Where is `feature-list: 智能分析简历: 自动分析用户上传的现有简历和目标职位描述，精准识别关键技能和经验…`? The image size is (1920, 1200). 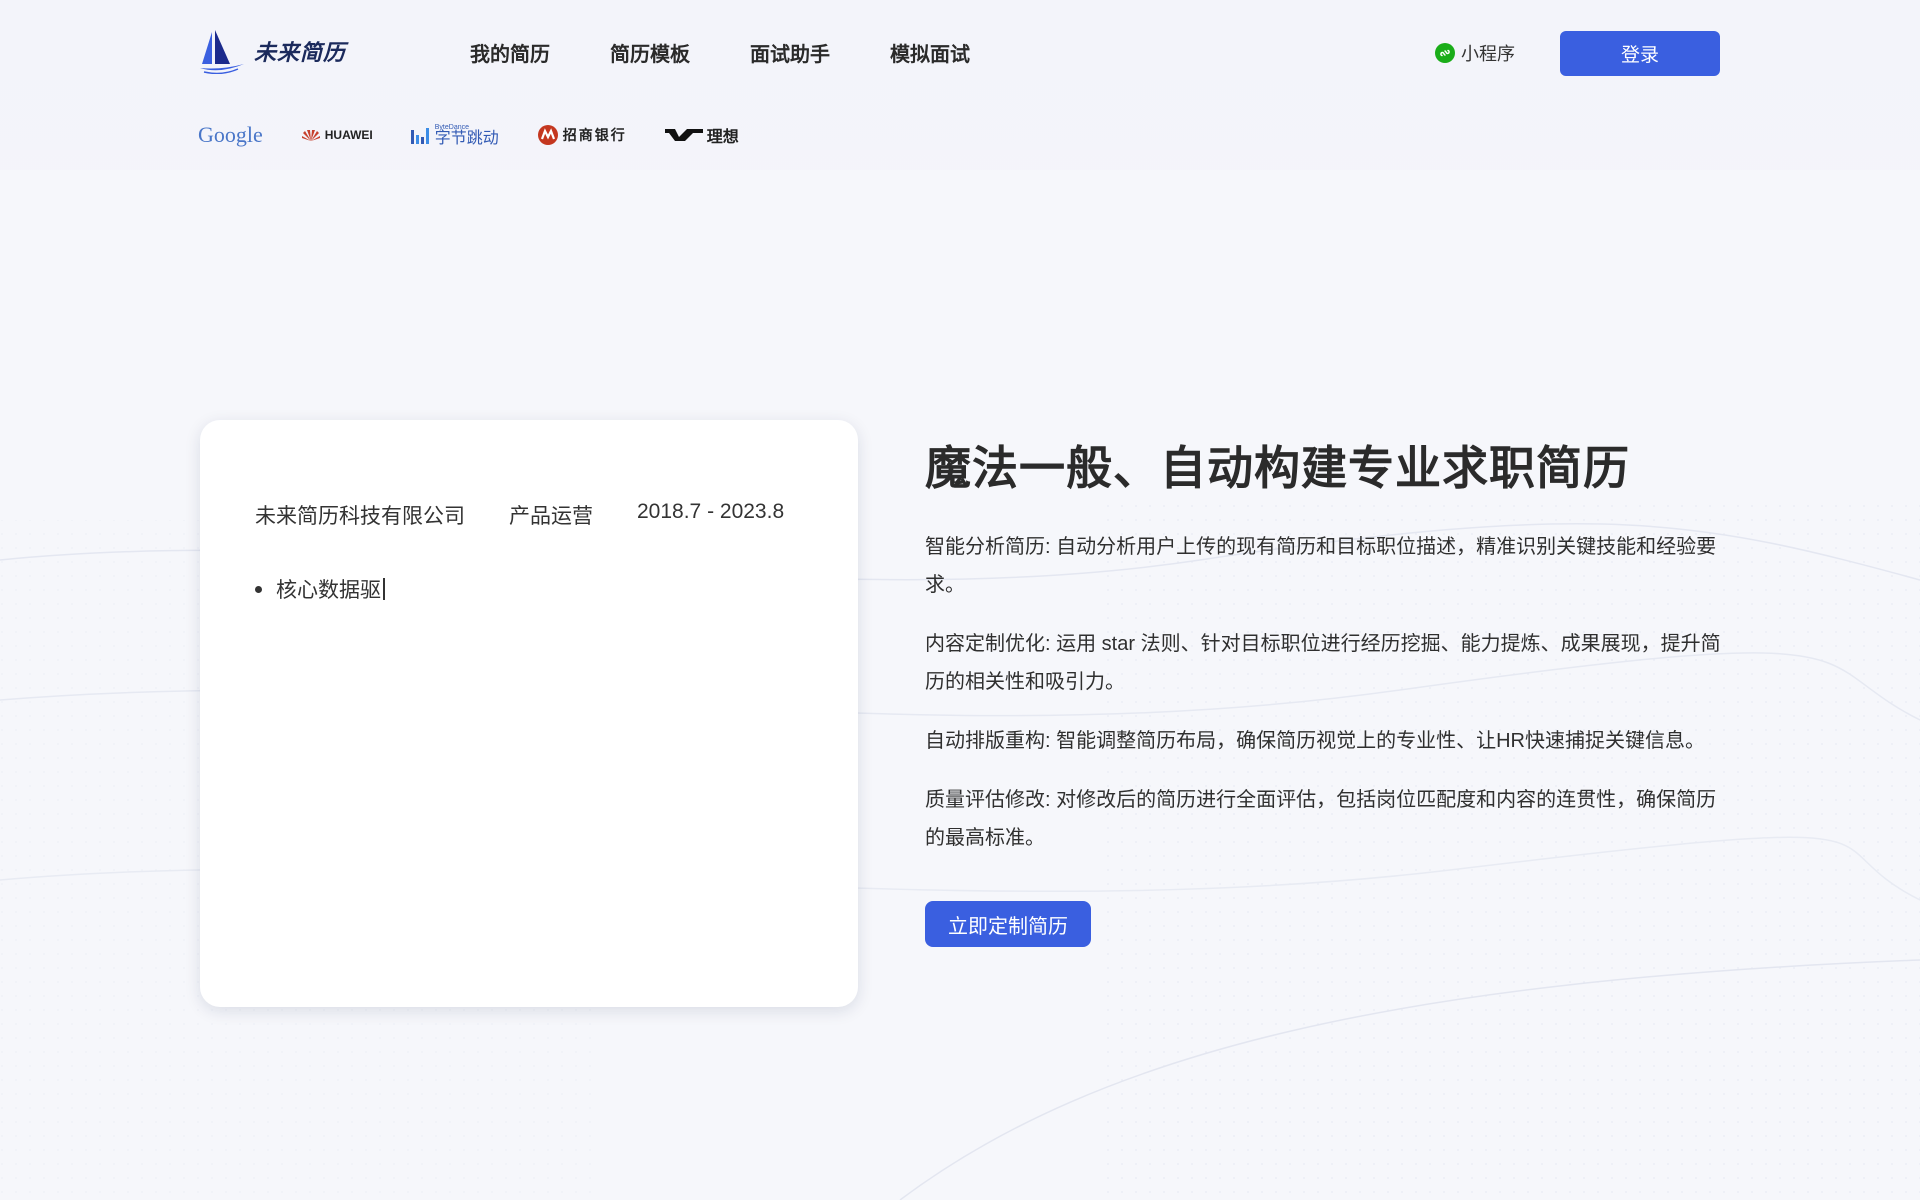 feature-list: 智能分析简历: 自动分析用户上传的现有简历和目标职位描述，精准识别关键技能和经验… is located at coordinates (1325, 692).